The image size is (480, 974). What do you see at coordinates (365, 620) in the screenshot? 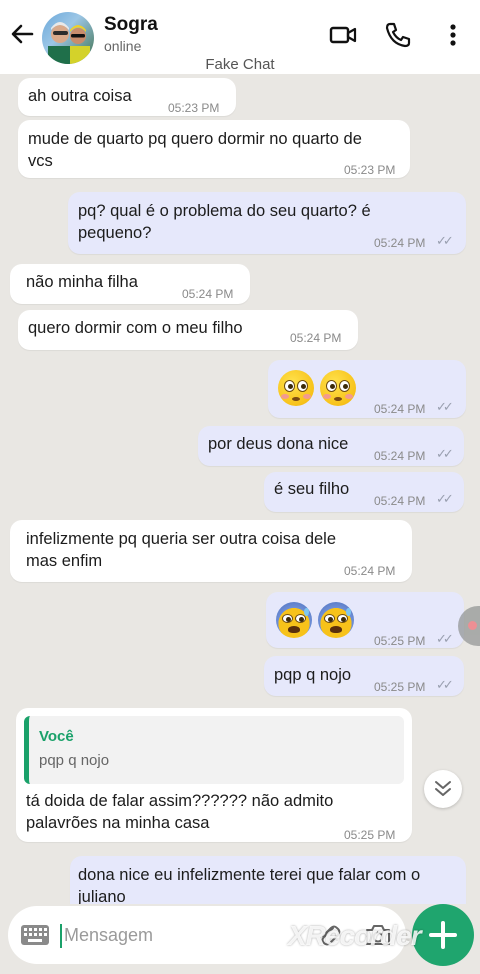
I see `message-outgoing-emoji: 05:25 PM ✓✓` at bounding box center [365, 620].